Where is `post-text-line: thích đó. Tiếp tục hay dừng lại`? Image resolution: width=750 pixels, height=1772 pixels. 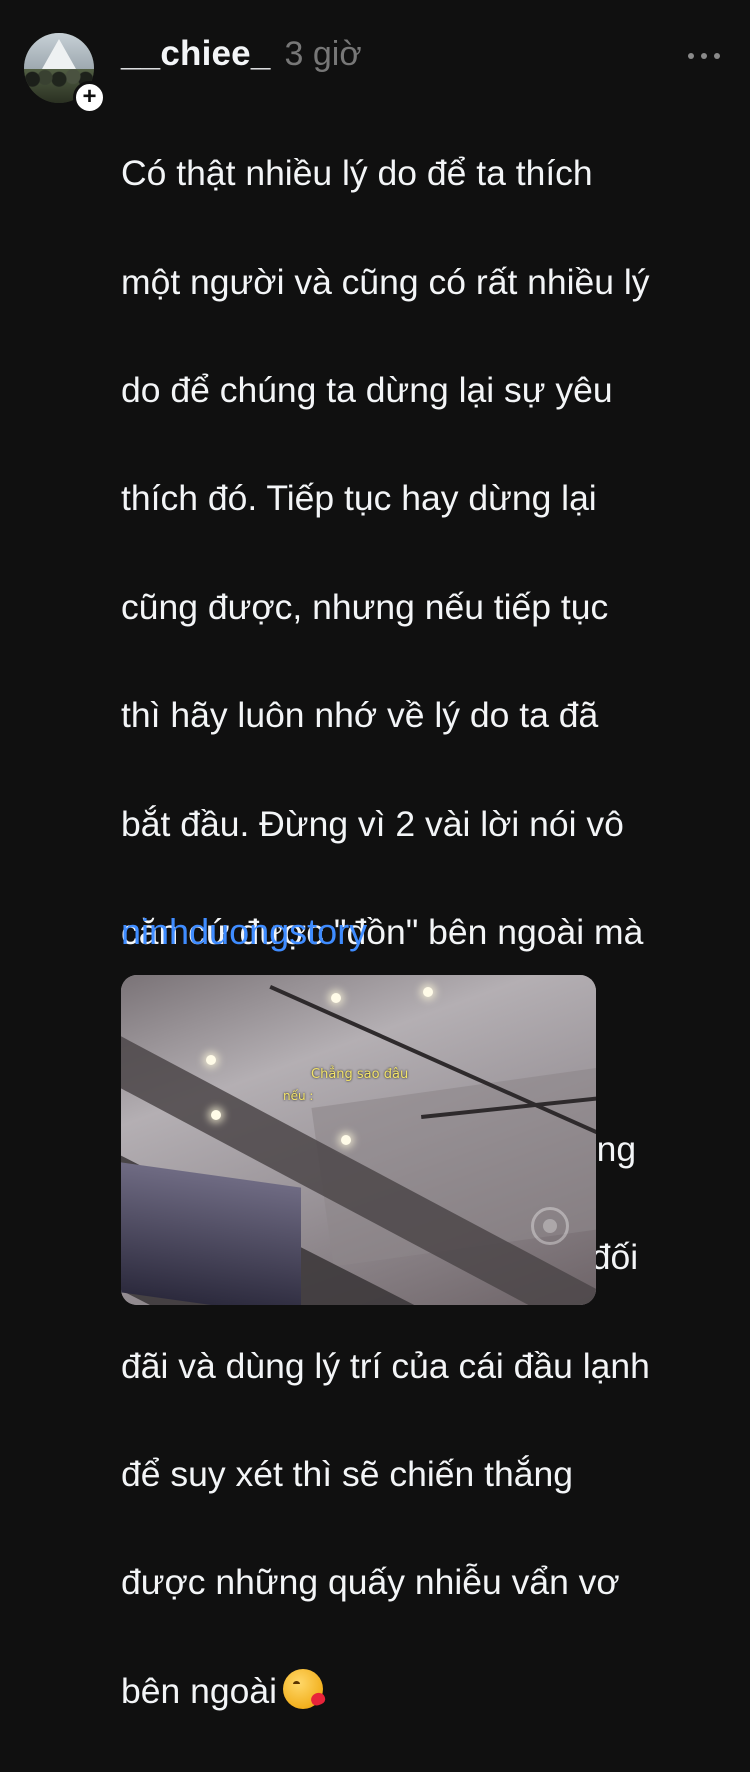
post-text-line: thích đó. Tiếp tục hay dừng lại is located at coordinates (359, 498).